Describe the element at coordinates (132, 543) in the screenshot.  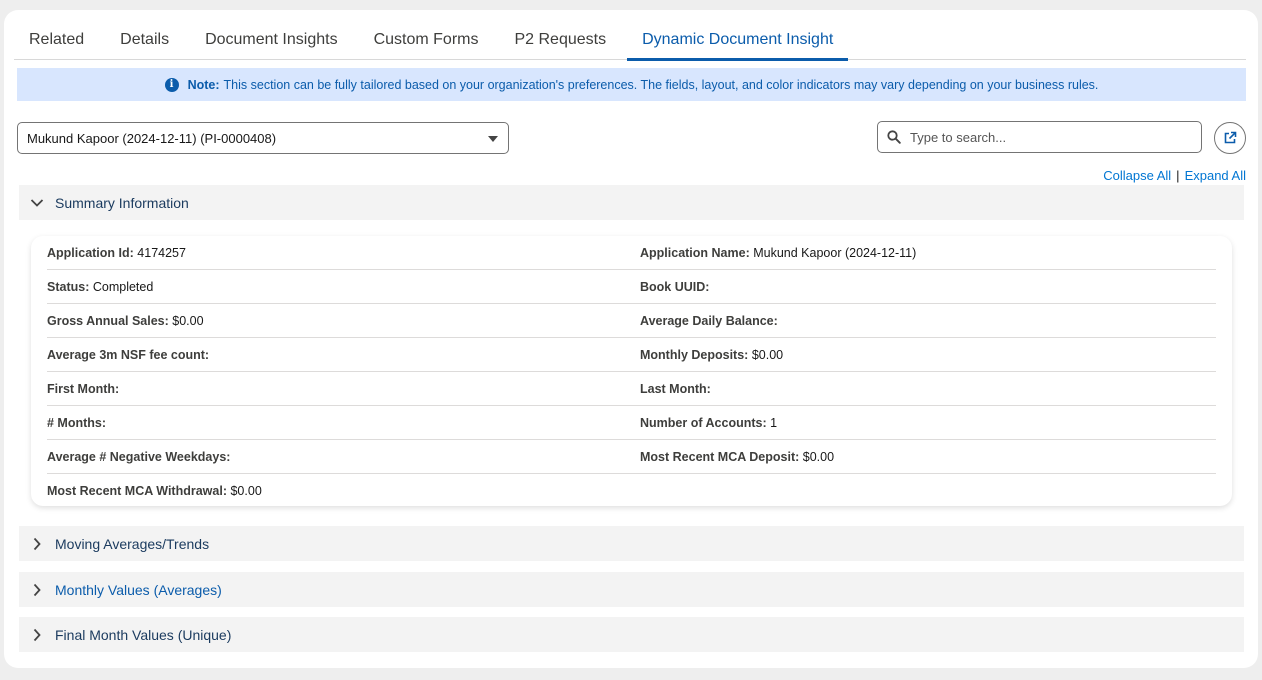
I see `section-title-moving-averages: Moving Averages/Trends` at that location.